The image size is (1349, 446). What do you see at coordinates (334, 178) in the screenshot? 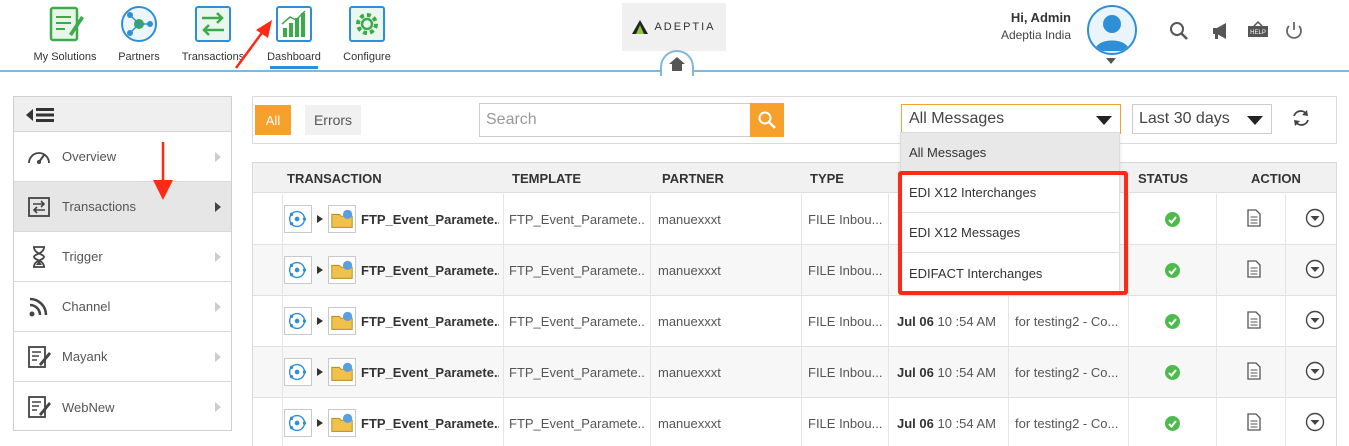
I see `column-header-transaction: TRANSACTION` at bounding box center [334, 178].